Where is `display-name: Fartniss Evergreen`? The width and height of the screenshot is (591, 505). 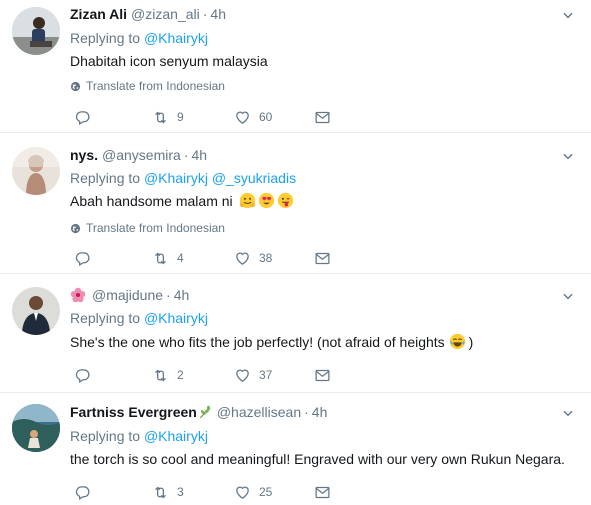
display-name: Fartniss Evergreen is located at coordinates (133, 412).